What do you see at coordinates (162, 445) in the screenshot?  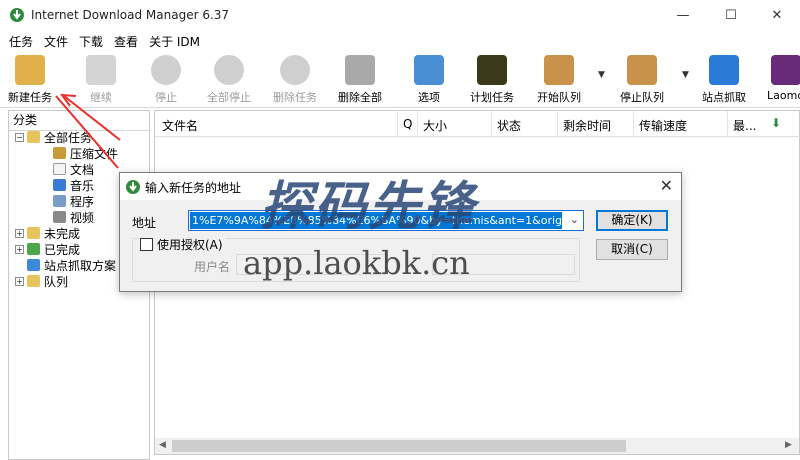 I see `scroll-left-icon: ◀` at bounding box center [162, 445].